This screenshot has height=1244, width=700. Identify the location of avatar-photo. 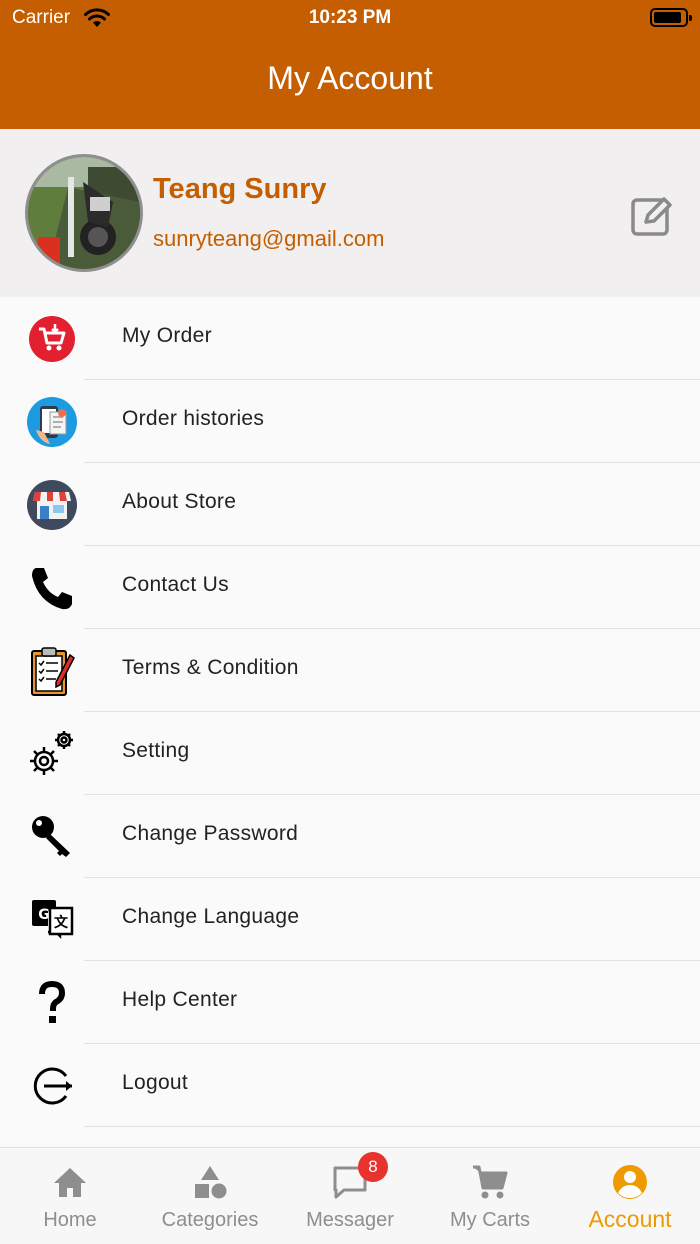
(84, 213).